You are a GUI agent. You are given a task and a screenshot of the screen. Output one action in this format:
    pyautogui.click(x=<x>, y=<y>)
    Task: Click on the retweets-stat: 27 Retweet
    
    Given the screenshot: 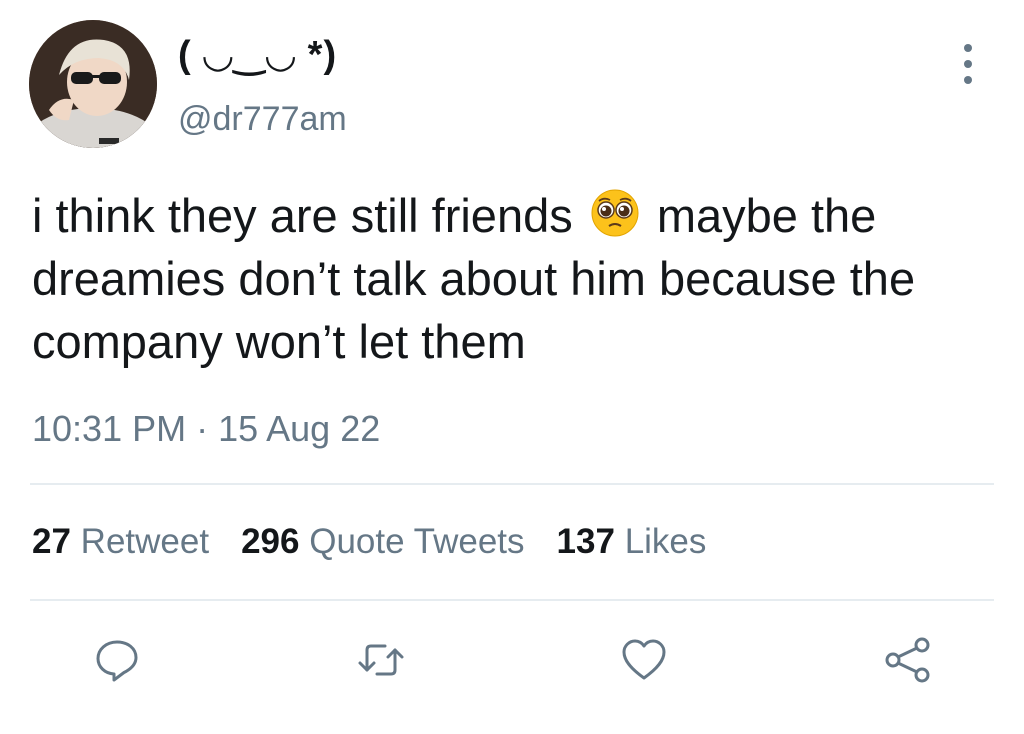 What is the action you would take?
    pyautogui.click(x=120, y=542)
    